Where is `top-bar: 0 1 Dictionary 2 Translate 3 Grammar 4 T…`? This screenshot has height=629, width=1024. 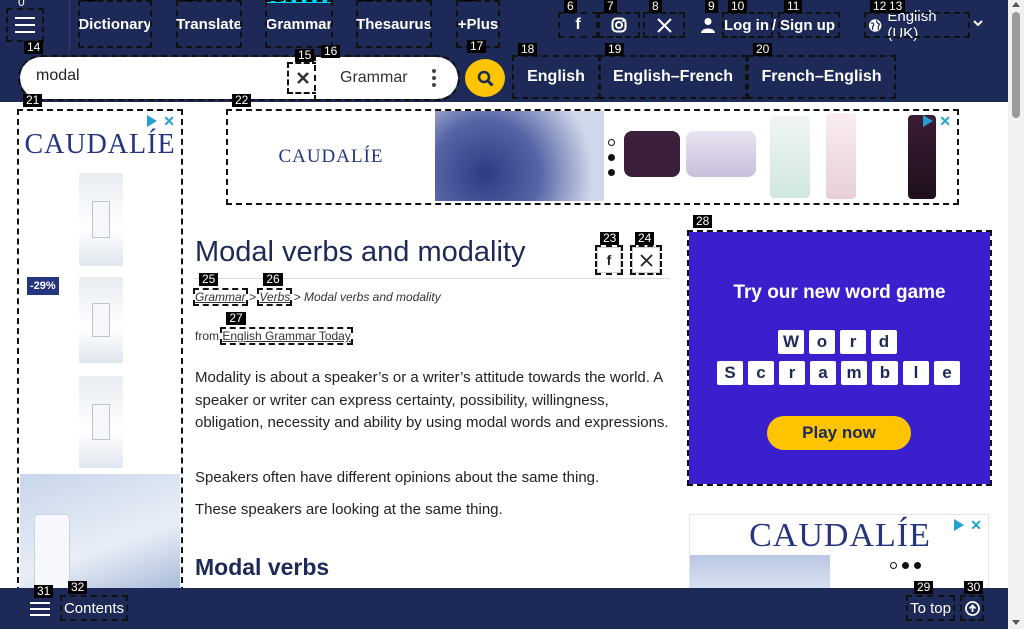 top-bar: 0 1 Dictionary 2 Translate 3 Grammar 4 T… is located at coordinates (504, 26).